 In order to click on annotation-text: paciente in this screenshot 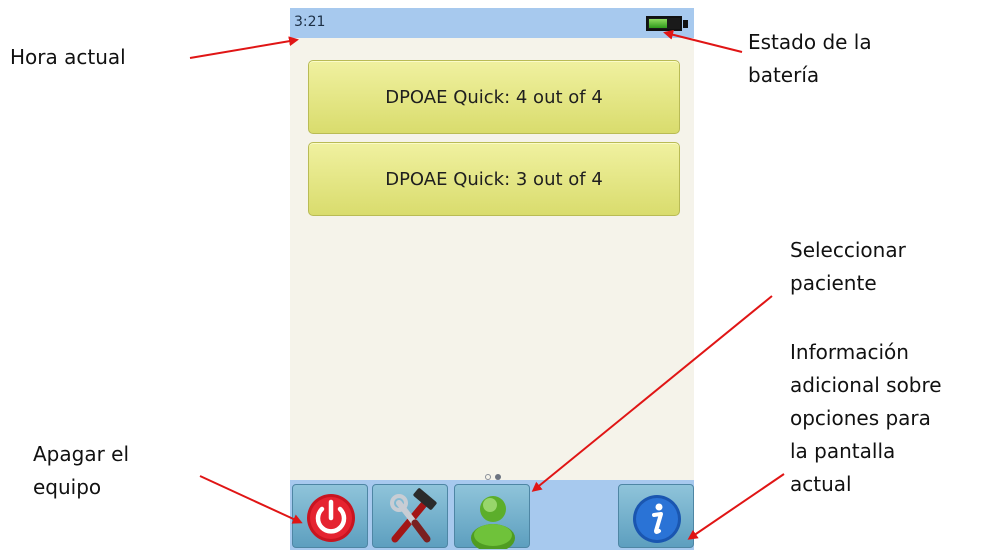, I will do `click(833, 283)`.